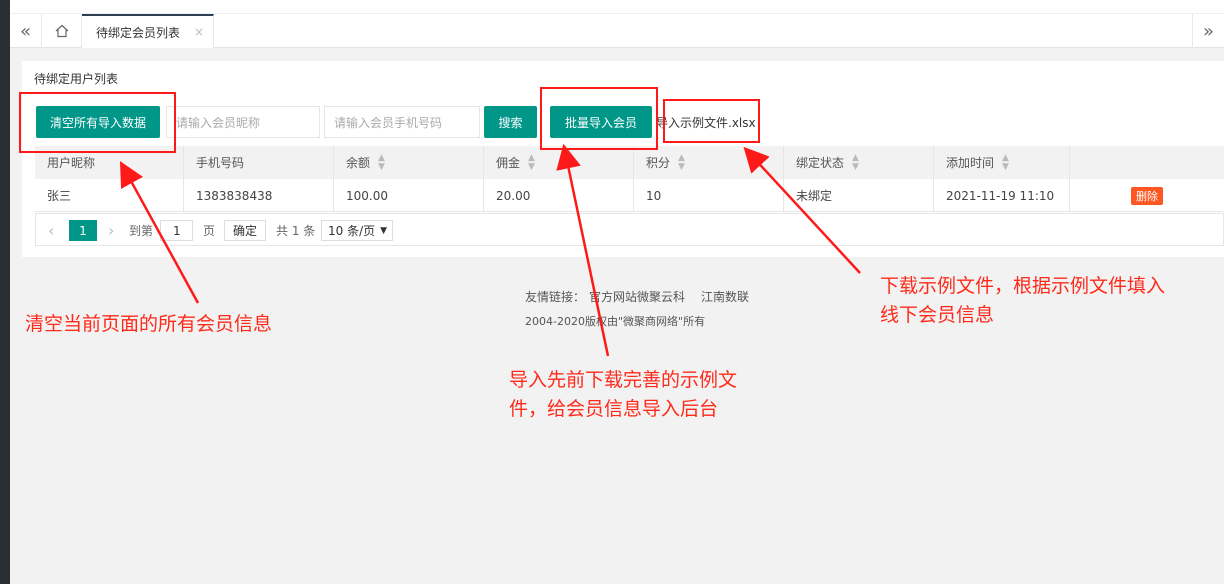 Image resolution: width=1224 pixels, height=584 pixels. Describe the element at coordinates (76, 79) in the screenshot. I see `card-title: 待绑定用户列表` at that location.